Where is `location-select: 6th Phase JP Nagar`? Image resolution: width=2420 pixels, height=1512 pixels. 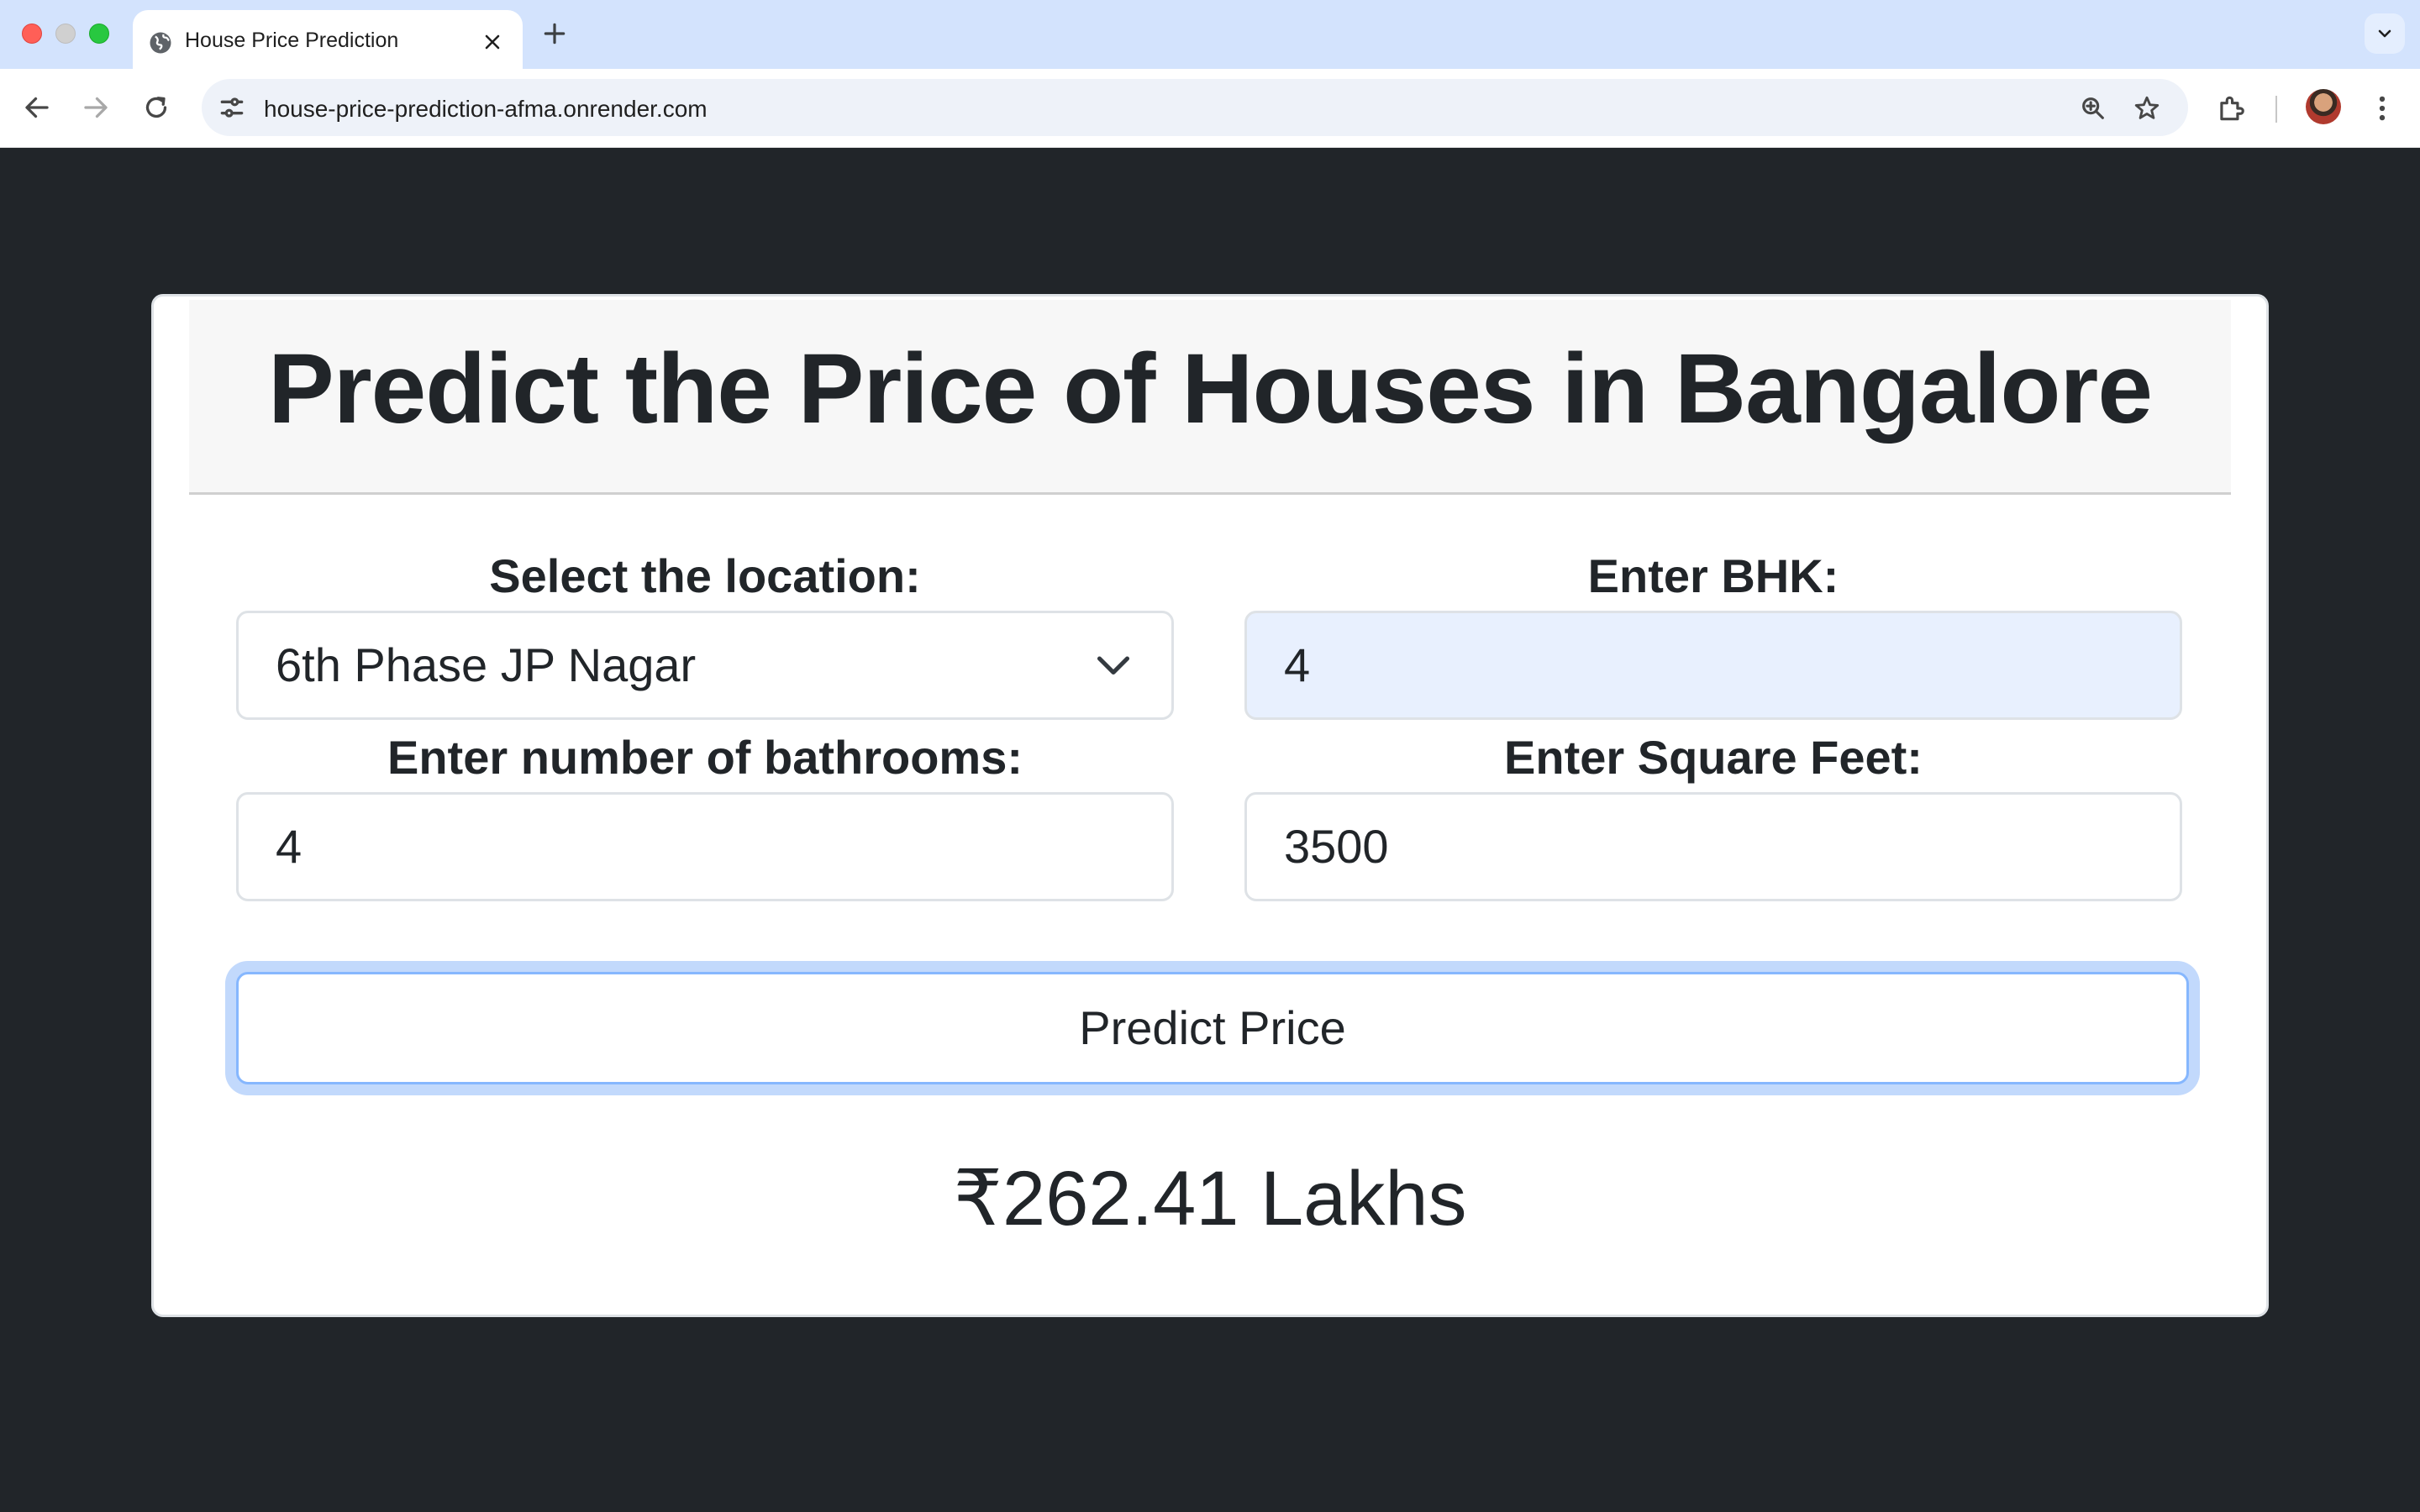 location-select: 6th Phase JP Nagar is located at coordinates (705, 665).